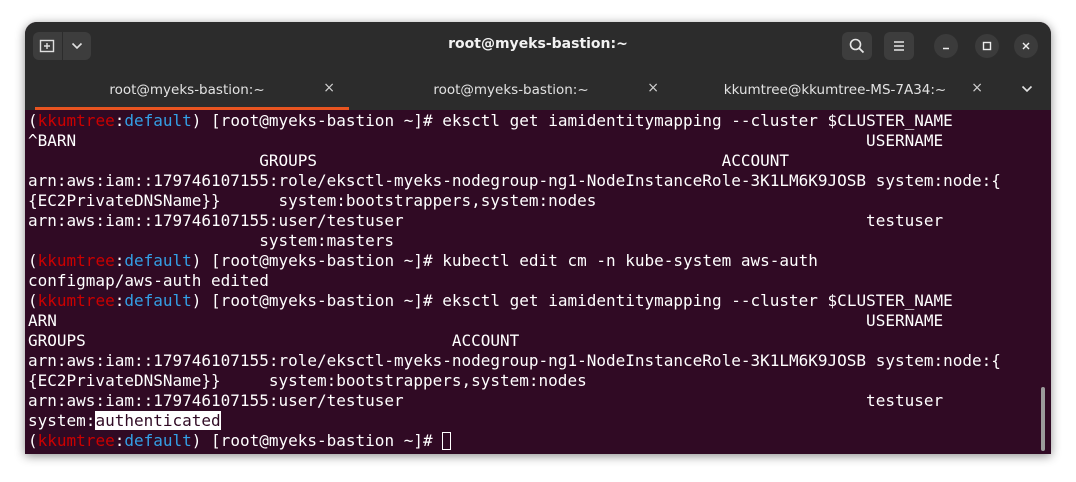  Describe the element at coordinates (158, 420) in the screenshot. I see `selected-text: authenticated` at that location.